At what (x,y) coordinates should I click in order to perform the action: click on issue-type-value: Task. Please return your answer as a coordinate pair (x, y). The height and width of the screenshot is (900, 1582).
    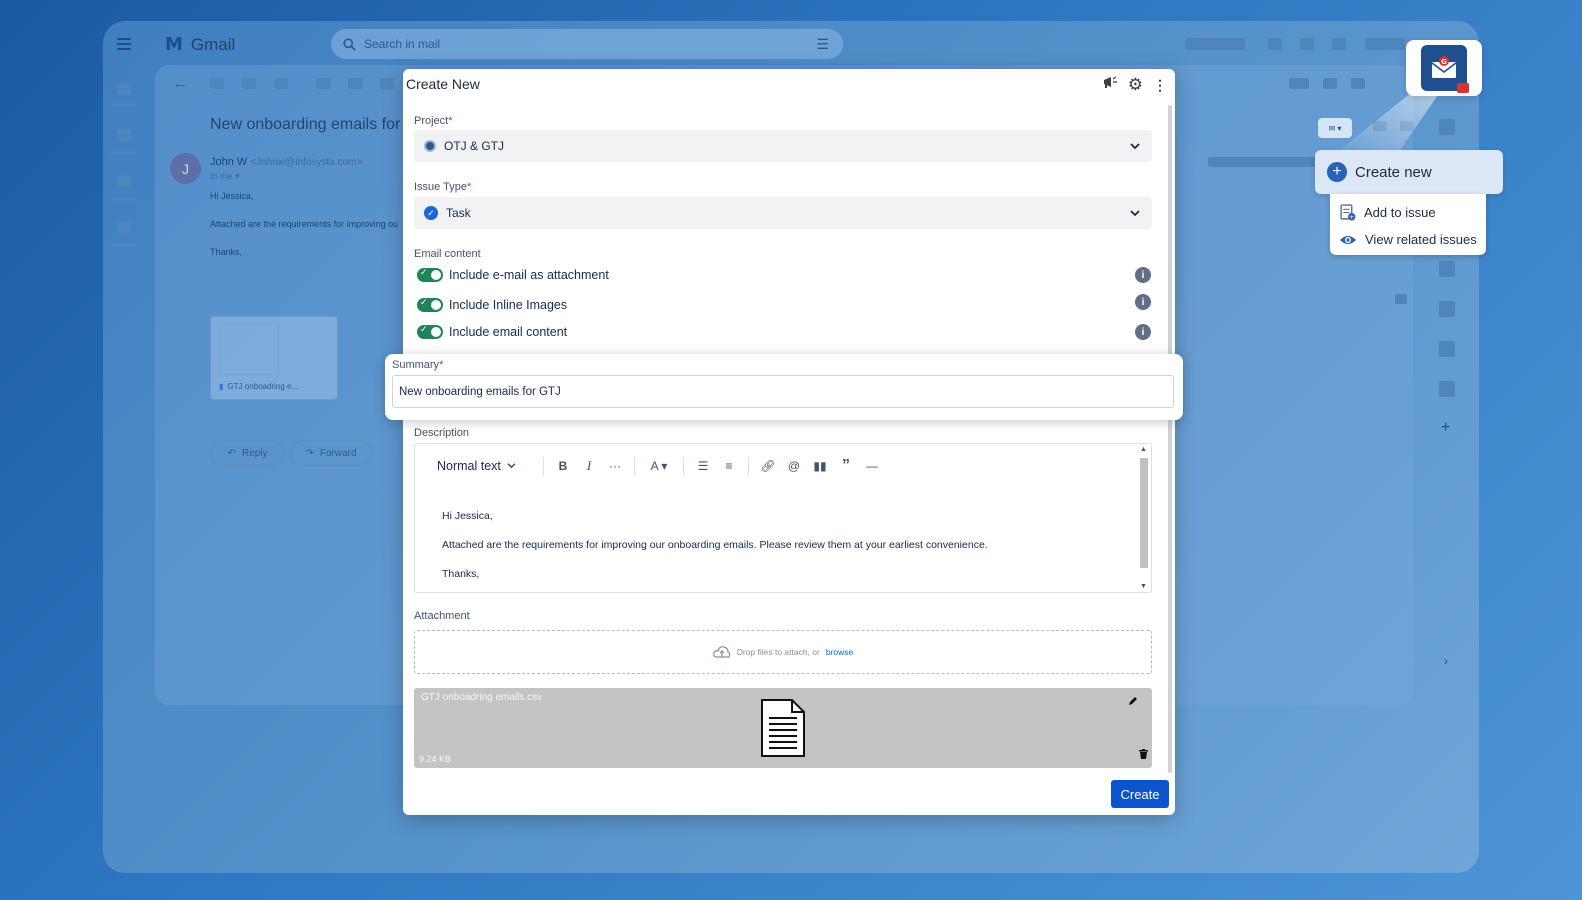
    Looking at the image, I should click on (458, 213).